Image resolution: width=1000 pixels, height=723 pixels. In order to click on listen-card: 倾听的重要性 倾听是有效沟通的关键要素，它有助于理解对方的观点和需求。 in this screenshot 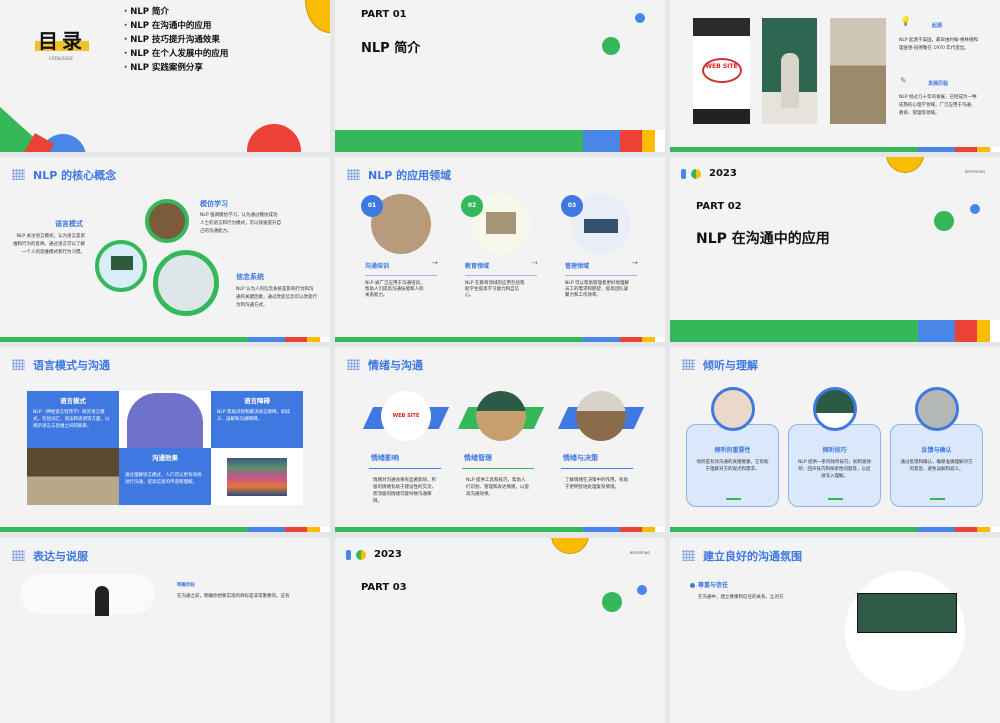, I will do `click(732, 465)`.